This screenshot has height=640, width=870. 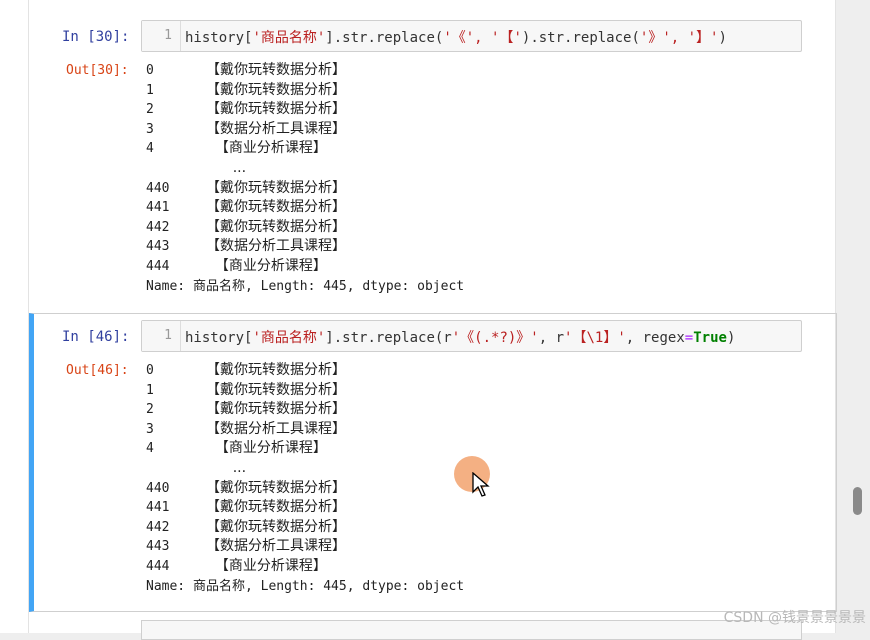 What do you see at coordinates (859, 316) in the screenshot?
I see `scrollbar-track` at bounding box center [859, 316].